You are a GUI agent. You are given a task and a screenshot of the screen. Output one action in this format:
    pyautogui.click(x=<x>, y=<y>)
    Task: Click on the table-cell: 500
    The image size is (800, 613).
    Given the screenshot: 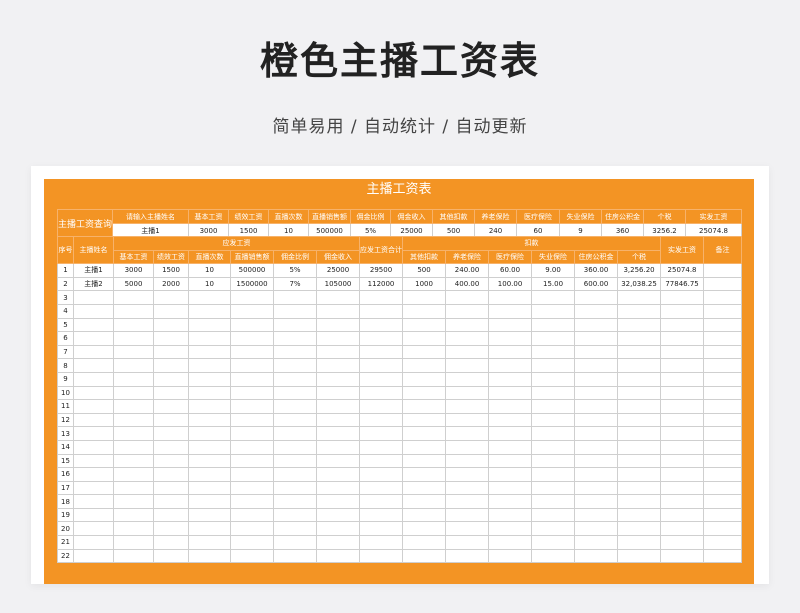 What is the action you would take?
    pyautogui.click(x=424, y=270)
    